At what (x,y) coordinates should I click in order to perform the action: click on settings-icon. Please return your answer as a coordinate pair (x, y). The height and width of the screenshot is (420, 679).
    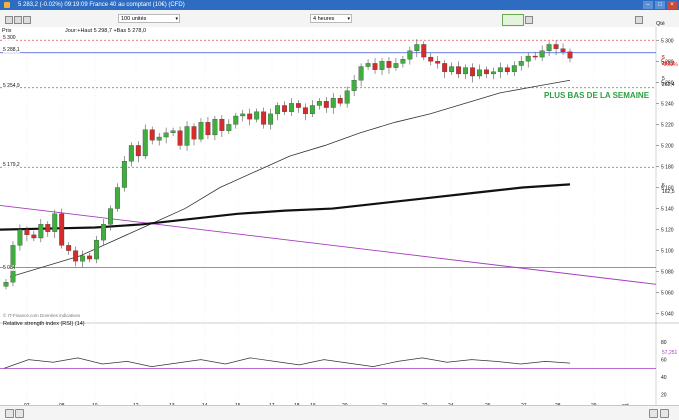
    Looking at the image, I should click on (639, 20).